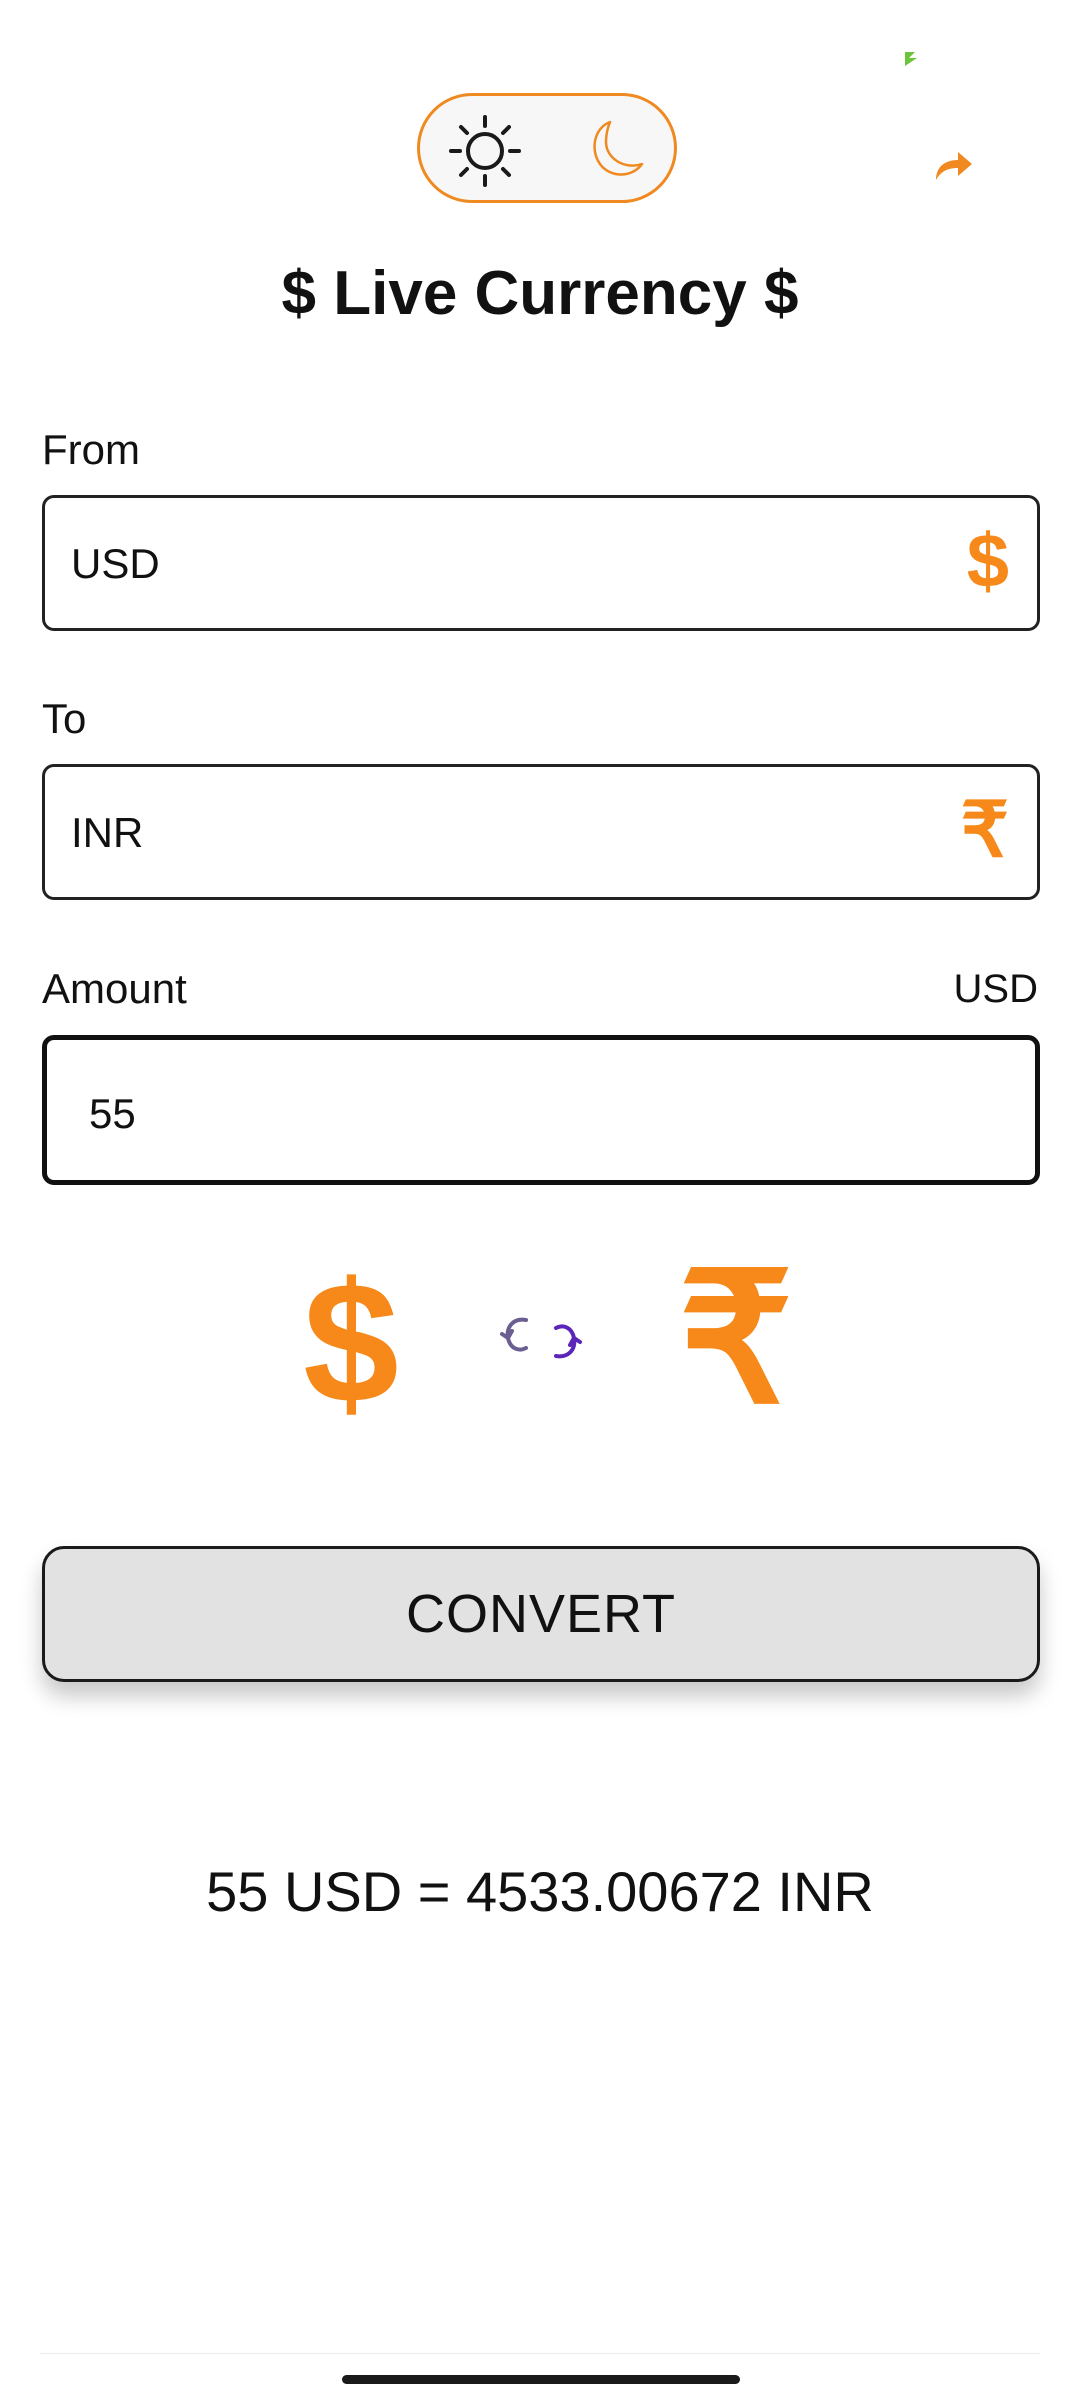  I want to click on conversion-result: 55 USD = 4533.00672 INR, so click(540, 1891).